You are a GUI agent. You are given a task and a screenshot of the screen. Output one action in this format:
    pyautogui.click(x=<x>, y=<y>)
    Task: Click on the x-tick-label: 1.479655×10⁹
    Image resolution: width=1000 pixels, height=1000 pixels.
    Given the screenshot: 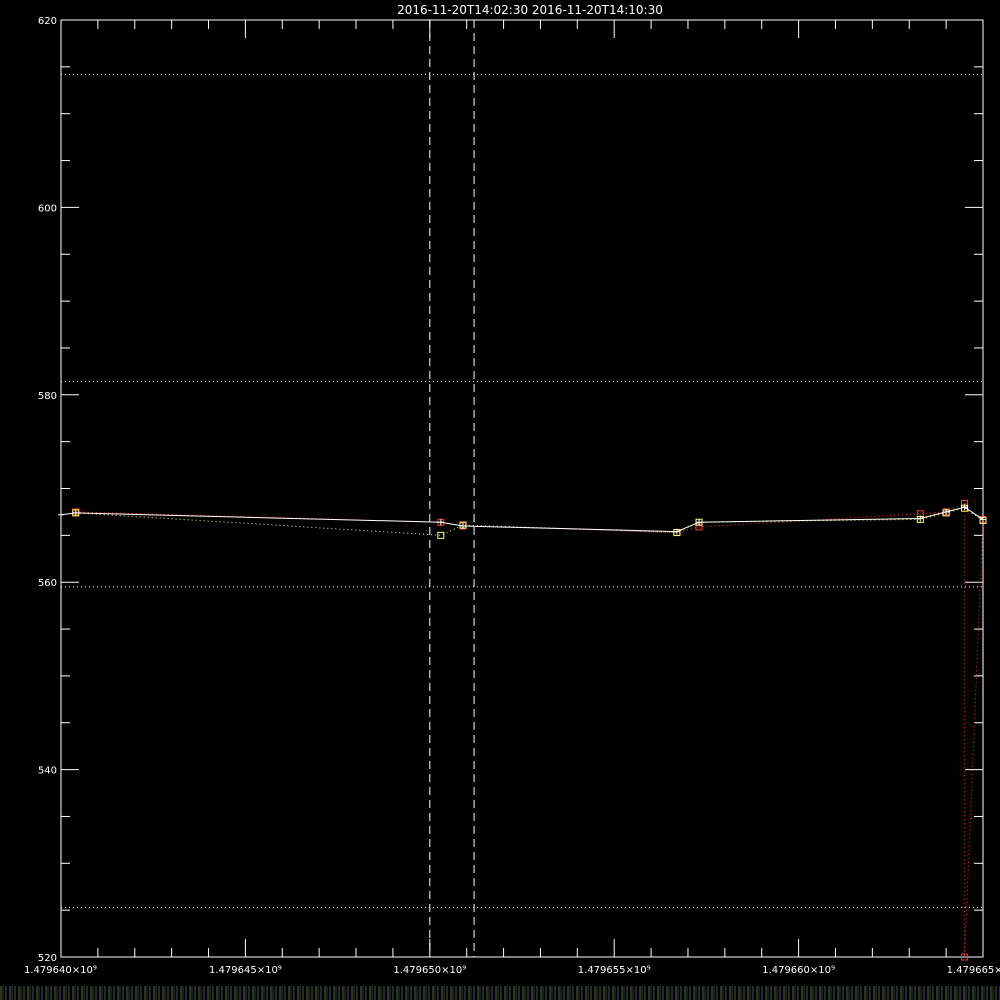 What is the action you would take?
    pyautogui.click(x=614, y=970)
    